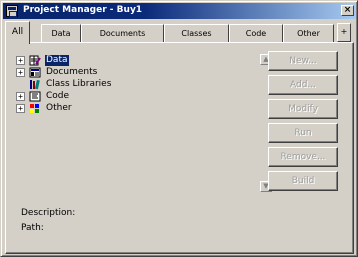  Describe the element at coordinates (42, 60) in the screenshot. I see `tree-item-data: + Data` at that location.